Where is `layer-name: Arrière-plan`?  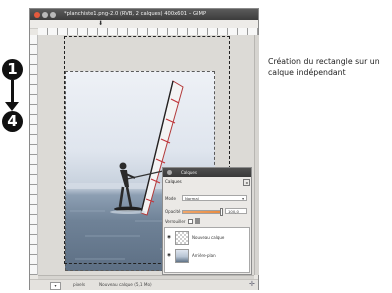
layer-name: Arrière-plan is located at coordinates (204, 255).